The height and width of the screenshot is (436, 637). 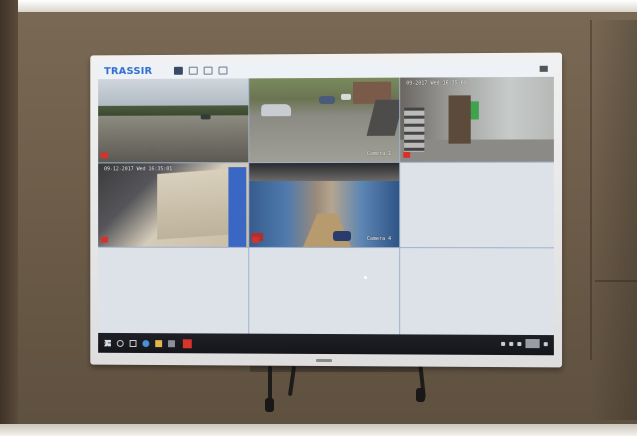 I want to click on camera-2-car-blue, so click(x=327, y=100).